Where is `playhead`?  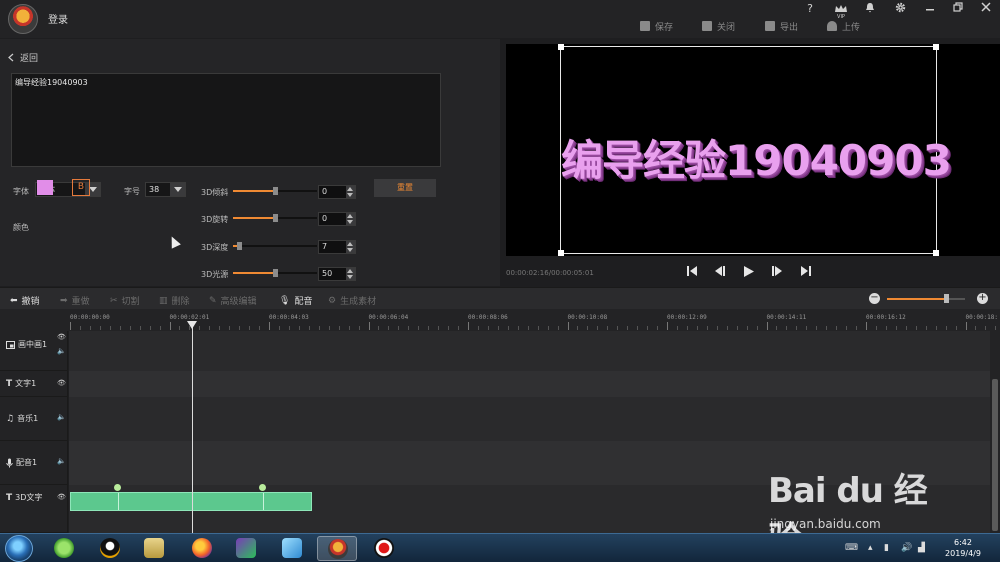 playhead is located at coordinates (192, 427).